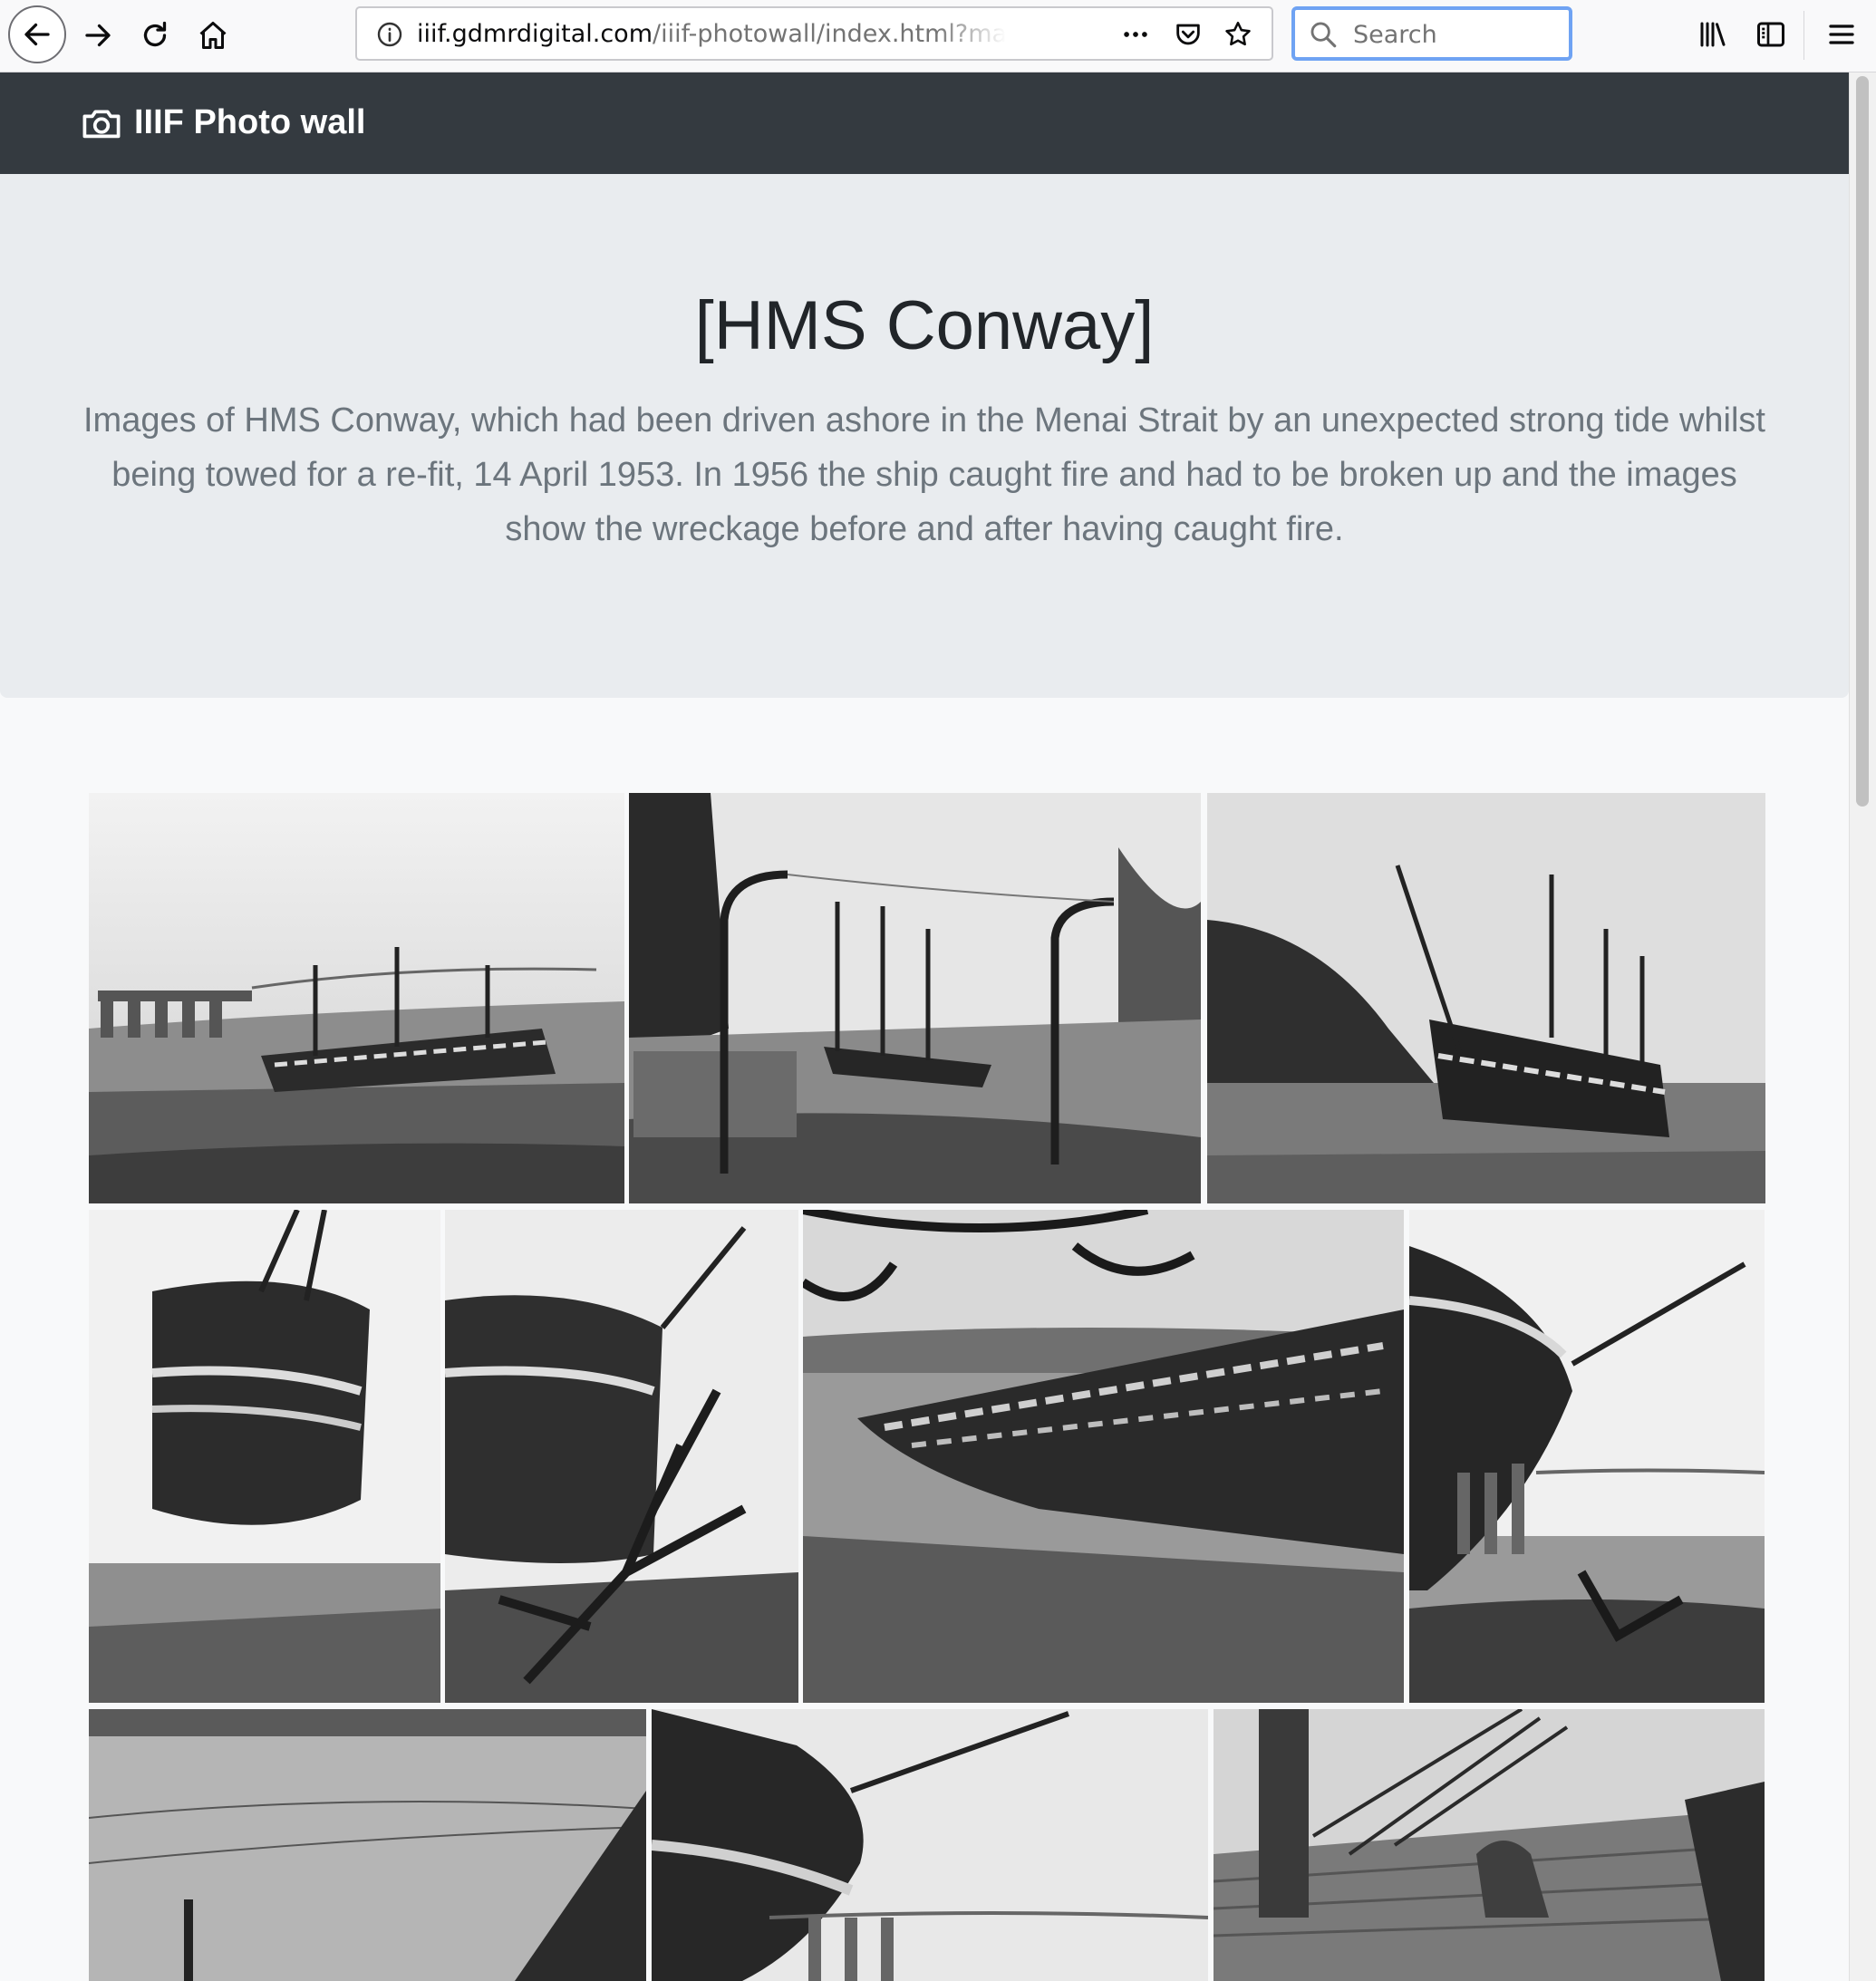  Describe the element at coordinates (924, 325) in the screenshot. I see `collection-title: [HMS Conway]` at that location.